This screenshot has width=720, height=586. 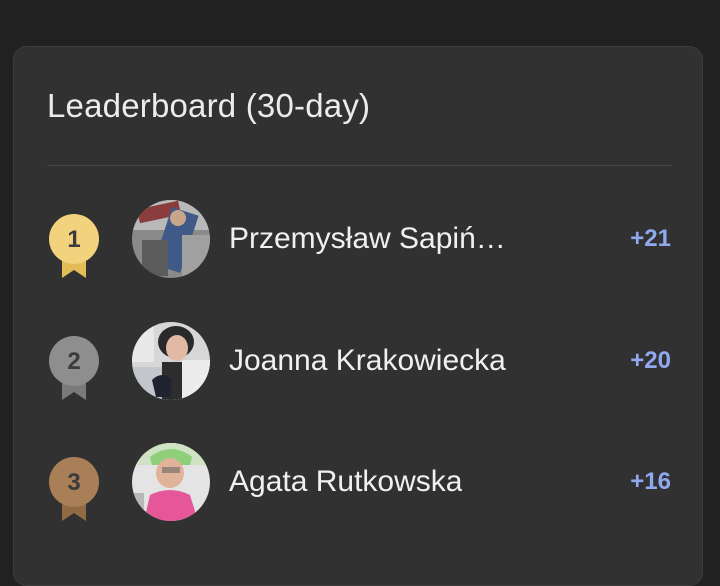 I want to click on rank-number: 2, so click(x=74, y=361).